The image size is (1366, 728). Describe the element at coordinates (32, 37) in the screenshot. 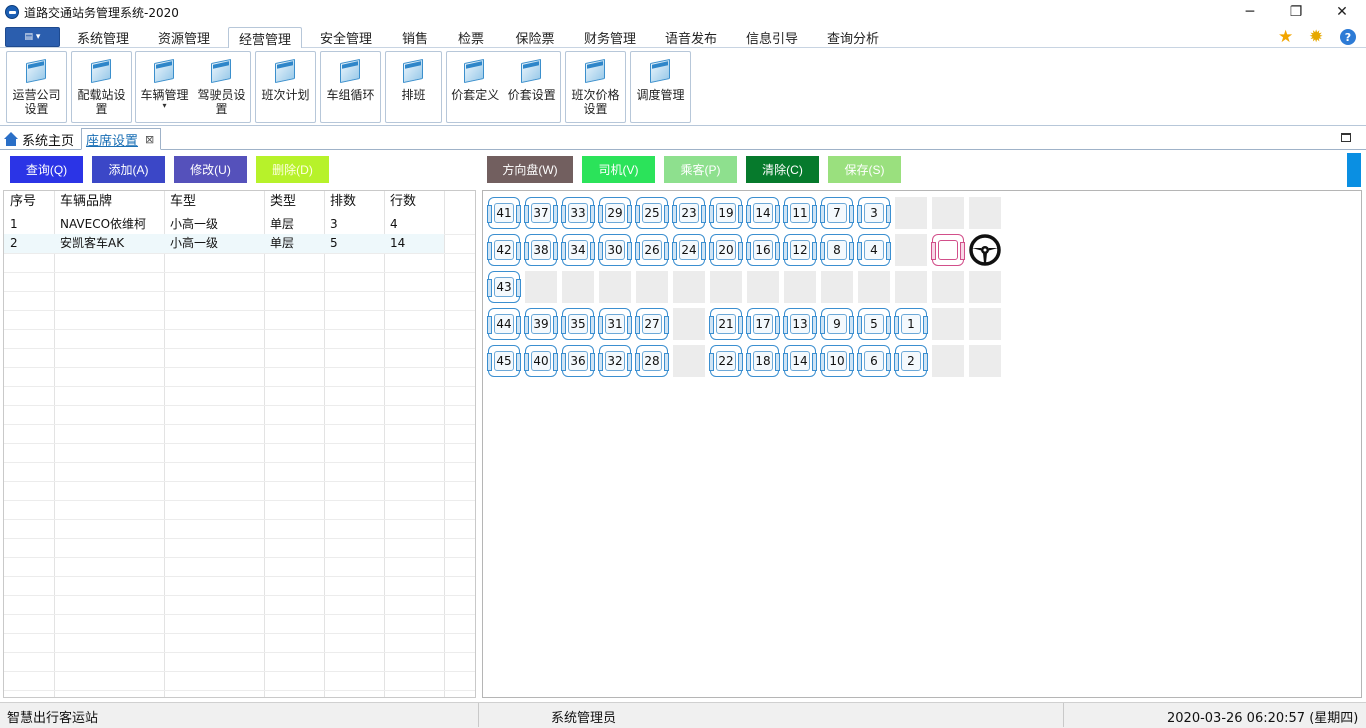

I see `app-menu-button: ▤ ▾` at that location.